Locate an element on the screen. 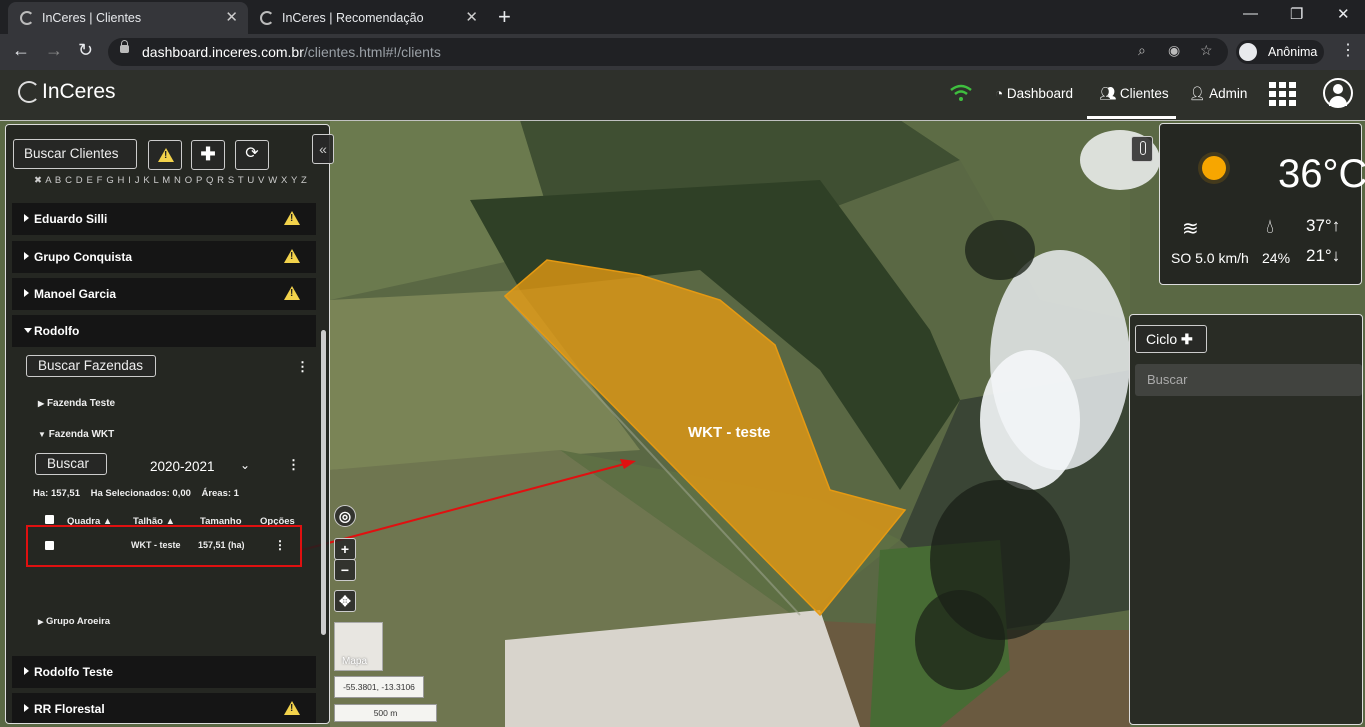 Image resolution: width=1365 pixels, height=727 pixels. coordinates-readout: -55.3801, -13.3106 is located at coordinates (379, 687).